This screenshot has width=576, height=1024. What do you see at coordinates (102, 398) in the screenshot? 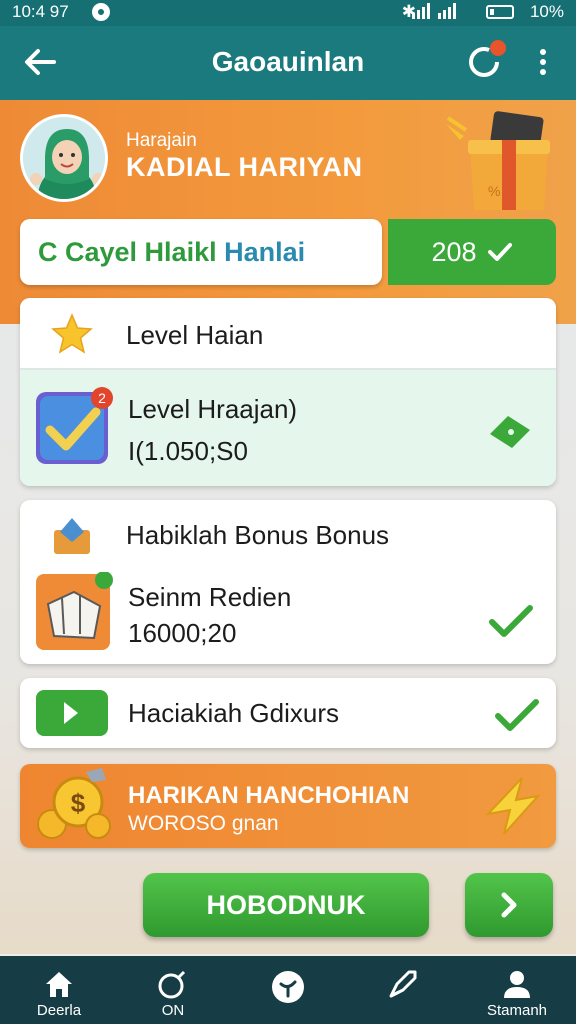
I see `task-badge: 2` at bounding box center [102, 398].